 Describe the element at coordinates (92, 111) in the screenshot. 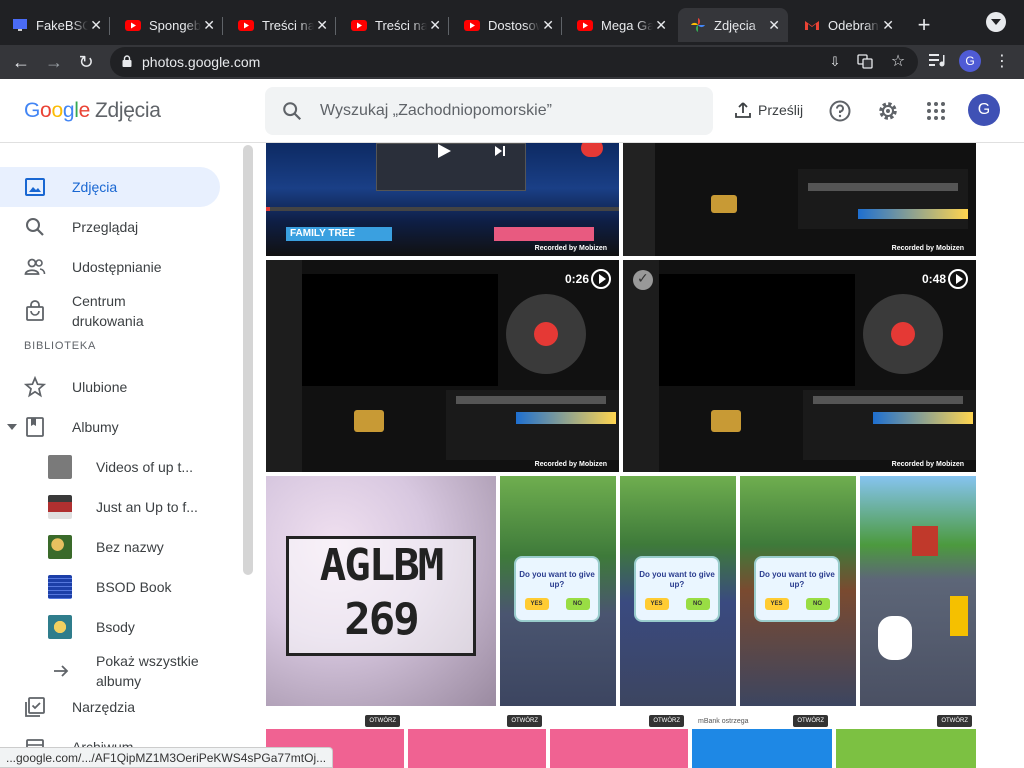

I see `google-photos-logo: Google Zdjęcia` at that location.